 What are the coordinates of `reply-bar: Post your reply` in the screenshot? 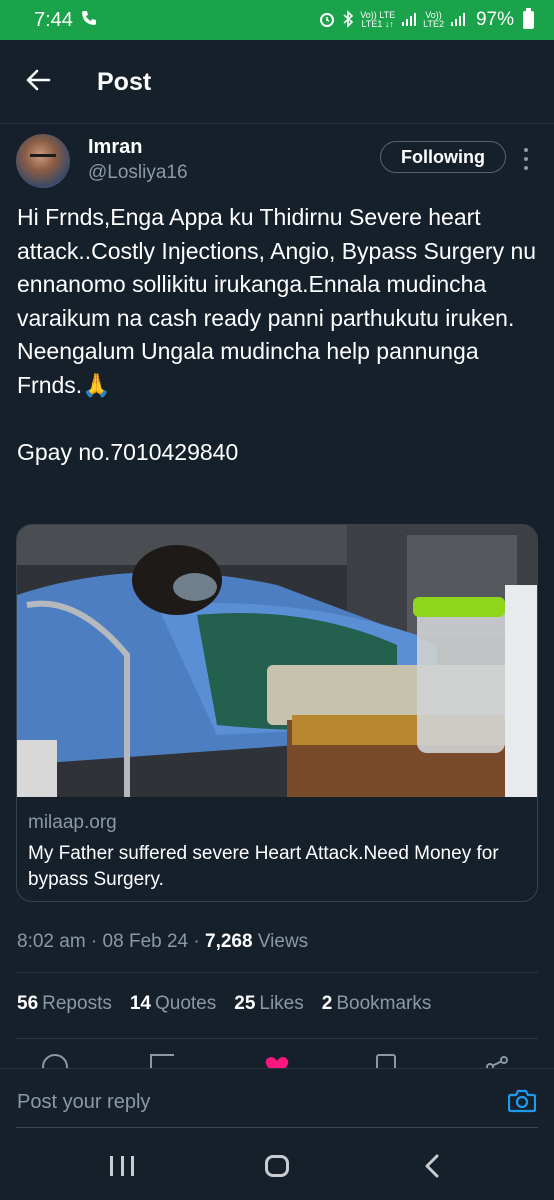 It's located at (277, 1099).